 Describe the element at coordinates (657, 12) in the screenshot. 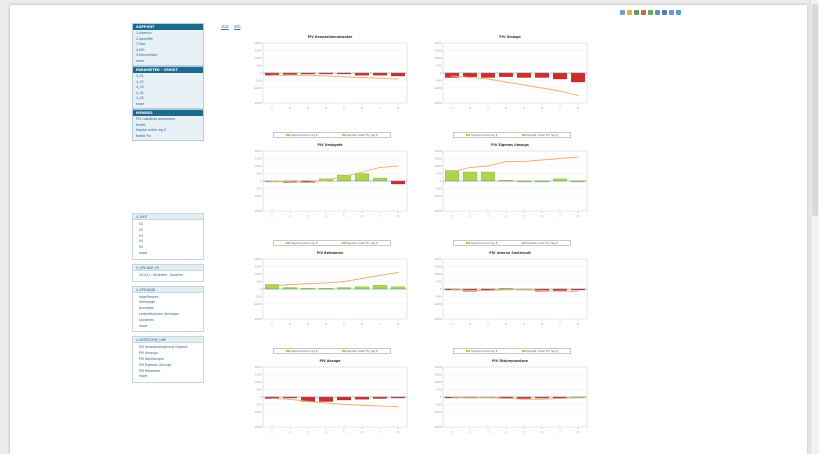

I see `table-icon` at that location.